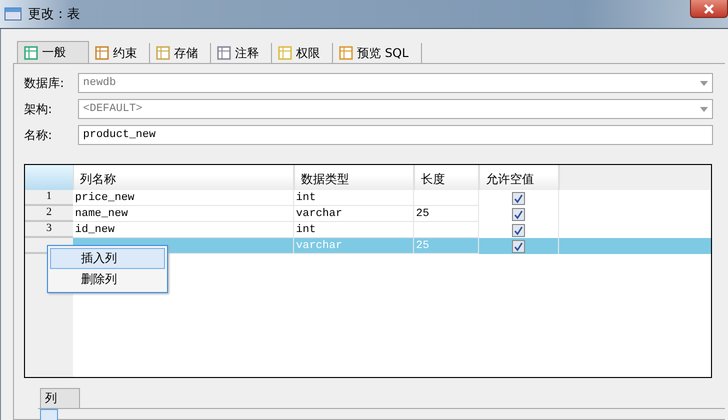 This screenshot has width=728, height=420. Describe the element at coordinates (49, 214) in the screenshot. I see `row-number: 2` at that location.